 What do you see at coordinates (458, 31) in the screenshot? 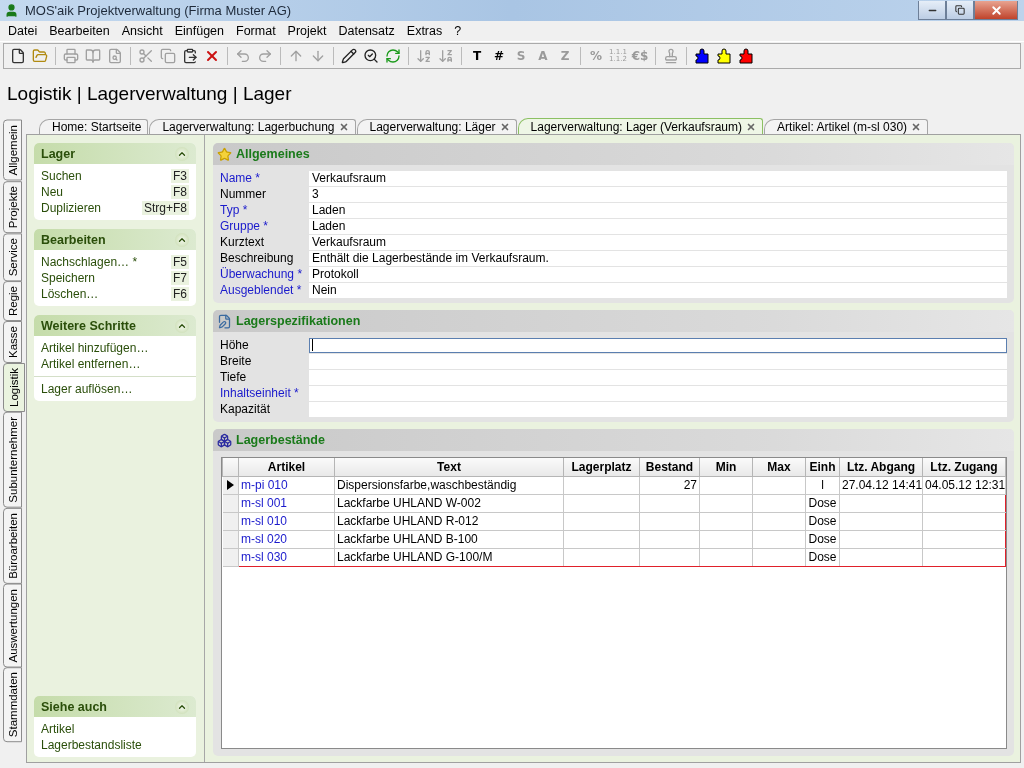
I see `menu-item: ?` at bounding box center [458, 31].